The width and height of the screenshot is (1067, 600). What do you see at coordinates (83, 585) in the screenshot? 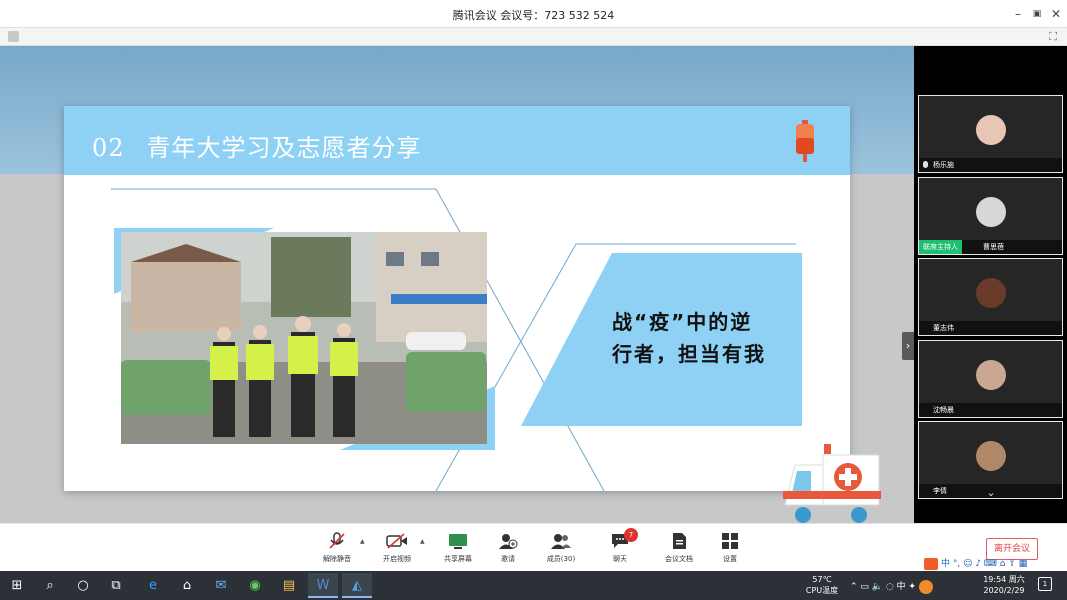
I see `cortana-icon: ○` at bounding box center [83, 585].